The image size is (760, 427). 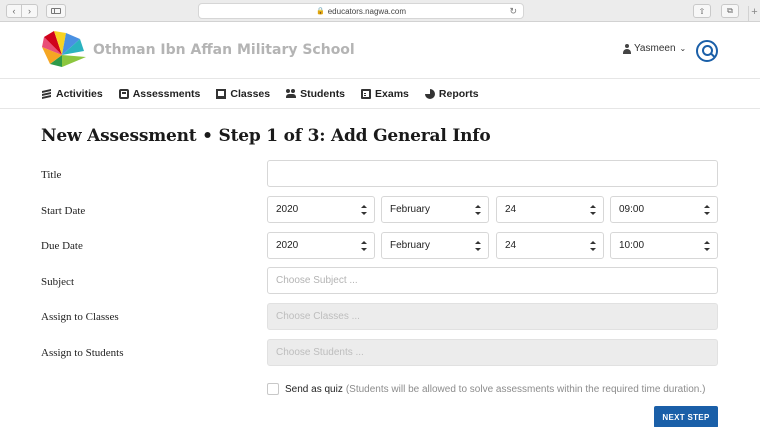 I want to click on share-button: ⇧, so click(x=702, y=11).